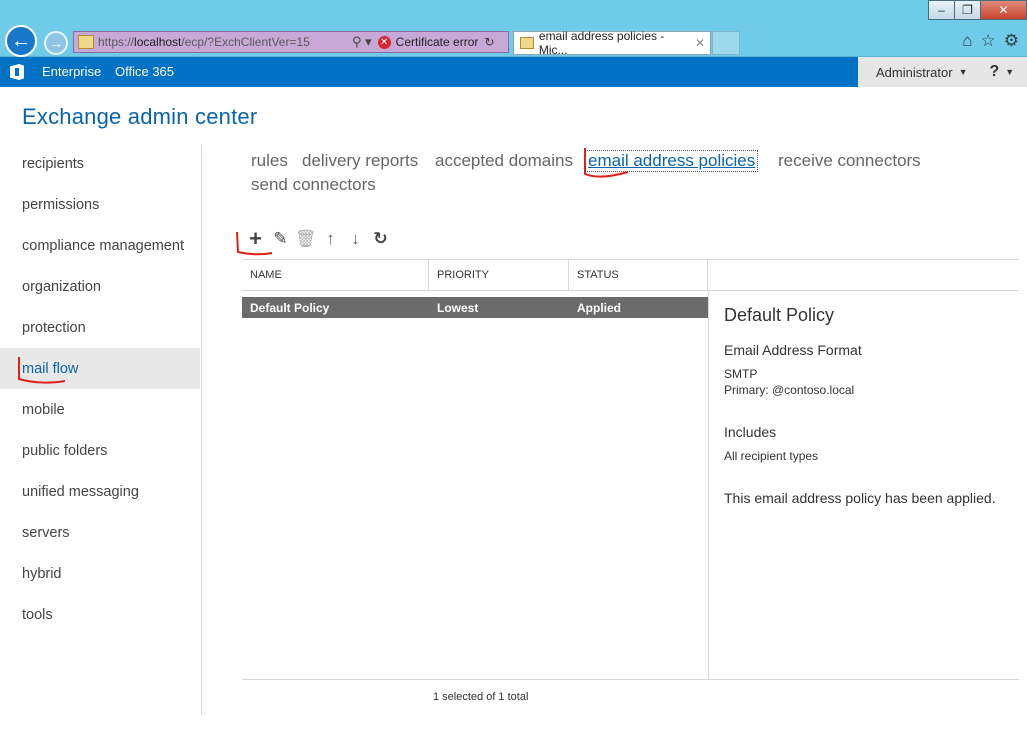 This screenshot has width=1027, height=730. I want to click on annotation-mail-flow-mark, so click(42, 370).